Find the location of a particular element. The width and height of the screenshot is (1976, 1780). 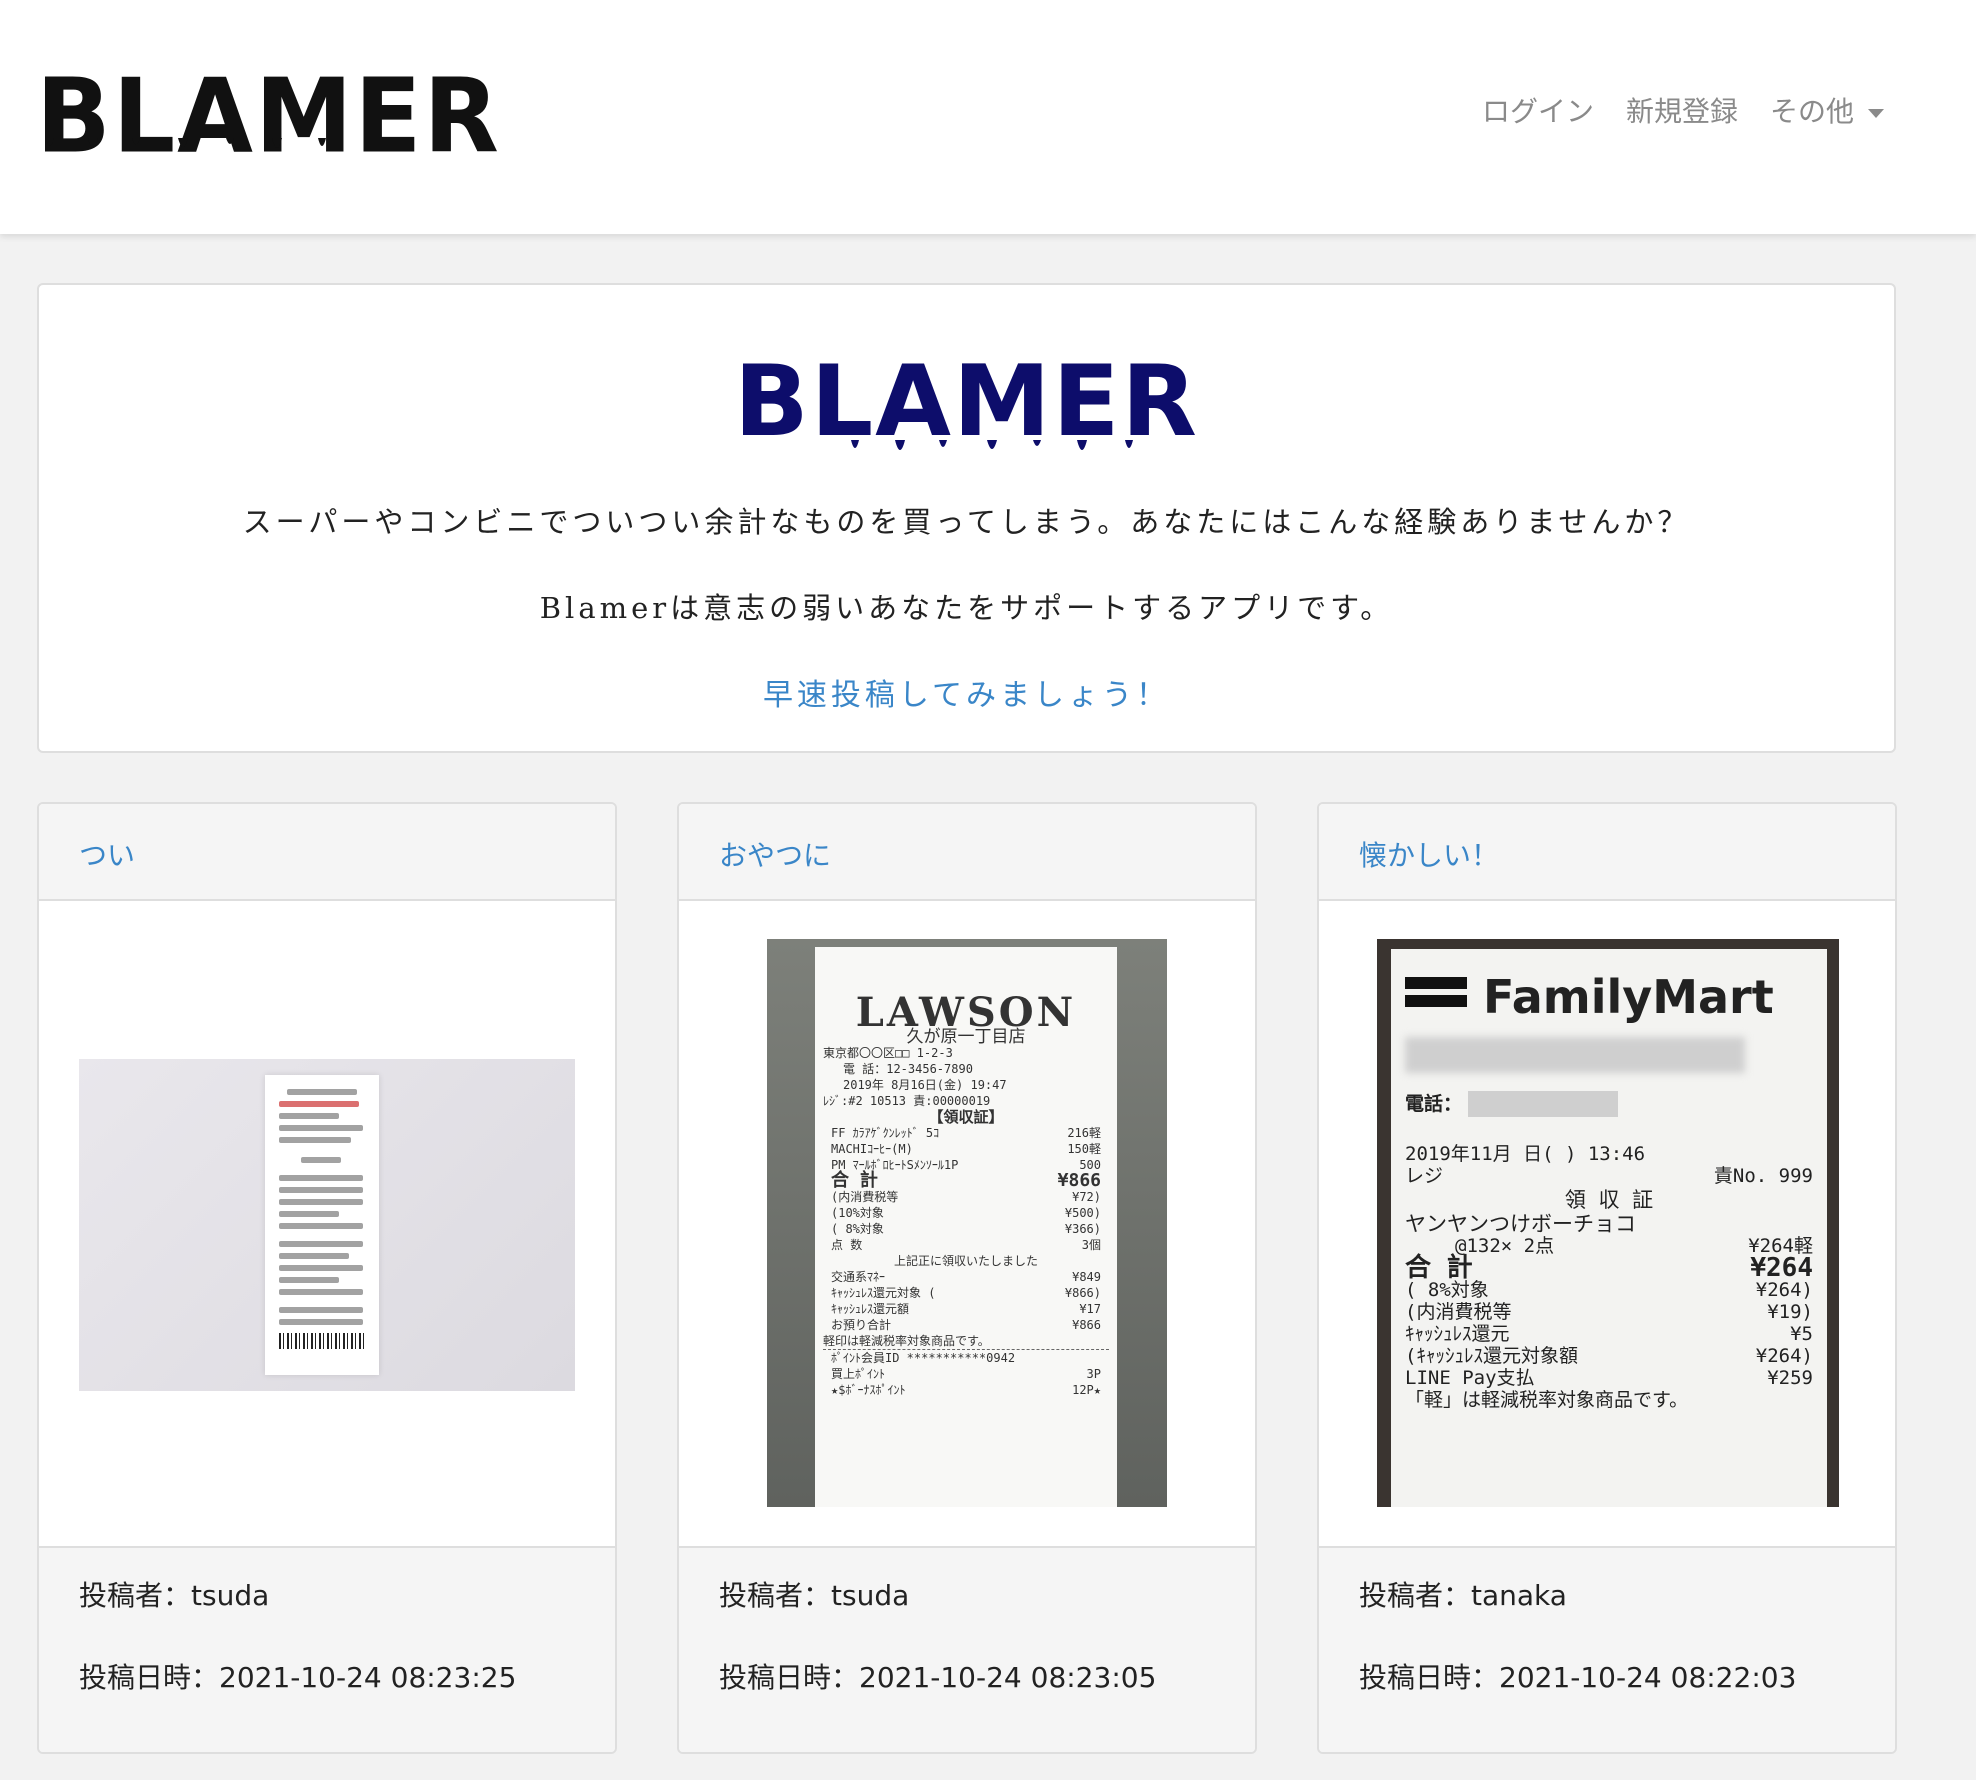

receipt-row-label: ｷｬｯｼｭﾚｽ還元 is located at coordinates (1457, 1334).